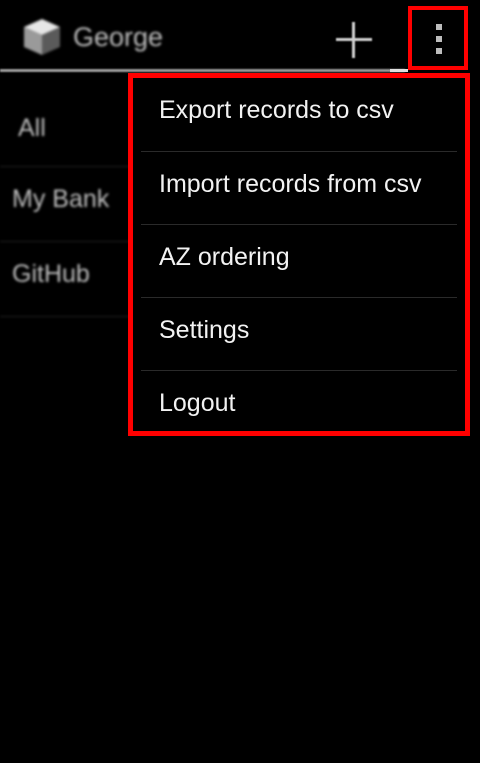 The width and height of the screenshot is (480, 763). What do you see at coordinates (299, 260) in the screenshot?
I see `menu-item-az-ordering: AZ ordering` at bounding box center [299, 260].